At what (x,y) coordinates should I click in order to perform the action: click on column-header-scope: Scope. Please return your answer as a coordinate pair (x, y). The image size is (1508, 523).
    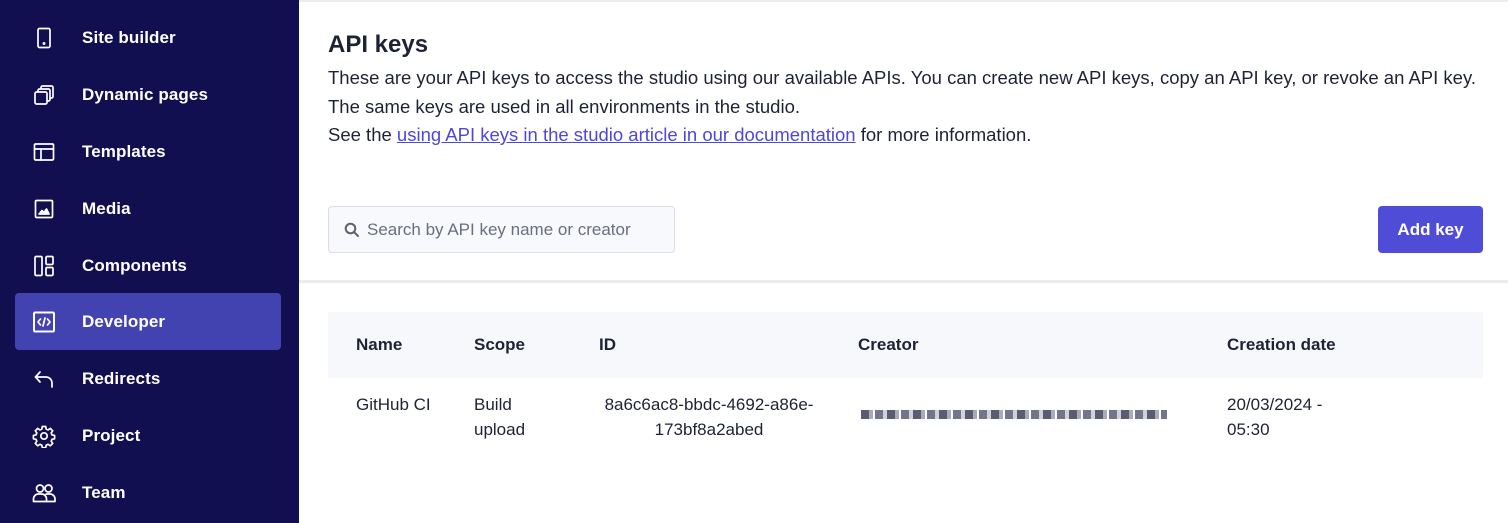
    Looking at the image, I should click on (519, 345).